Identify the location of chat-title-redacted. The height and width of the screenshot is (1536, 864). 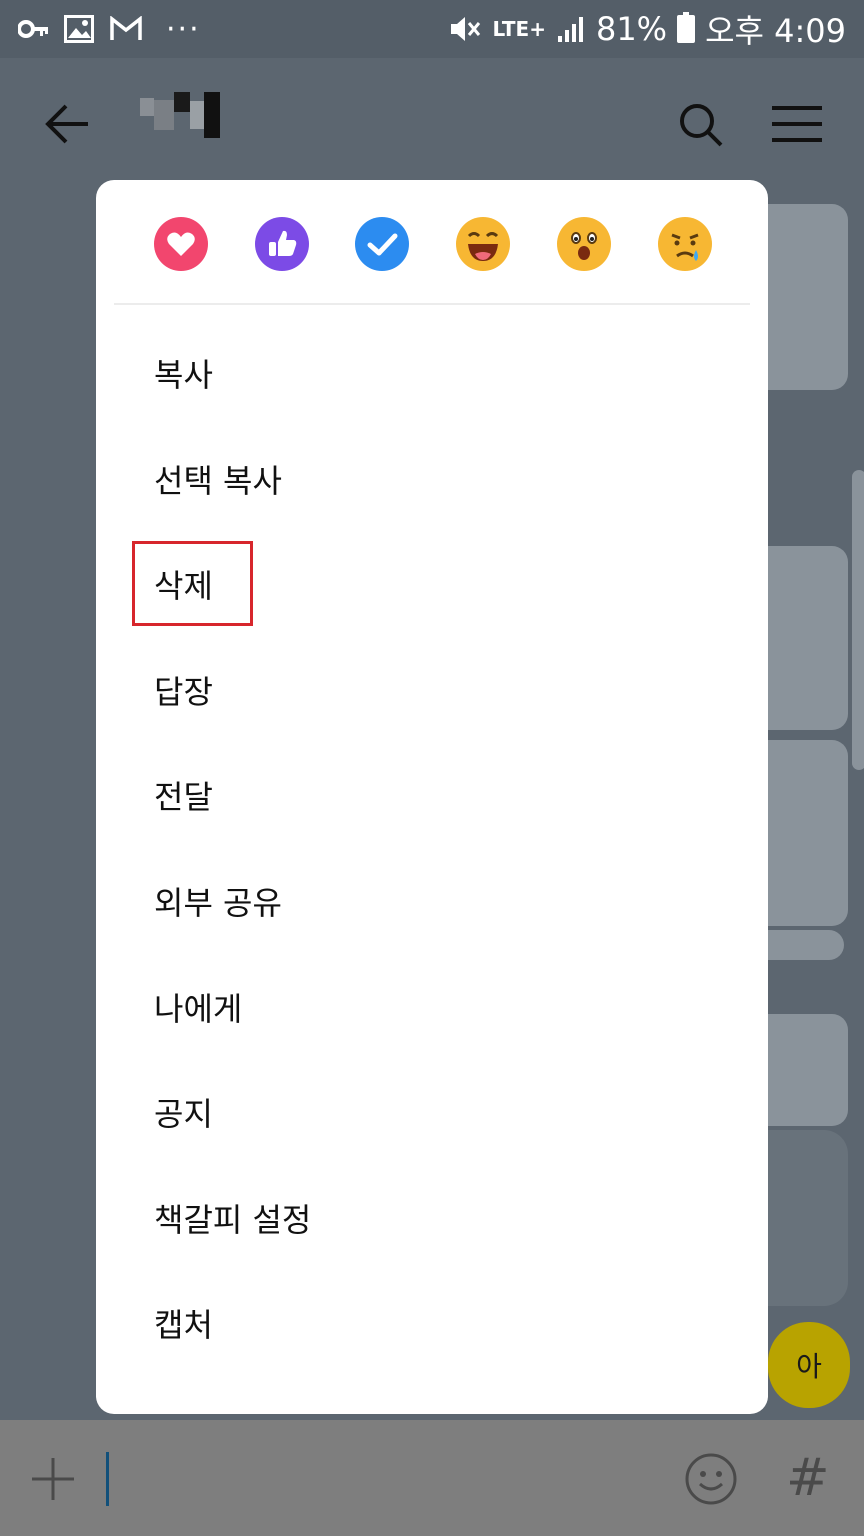
(192, 115).